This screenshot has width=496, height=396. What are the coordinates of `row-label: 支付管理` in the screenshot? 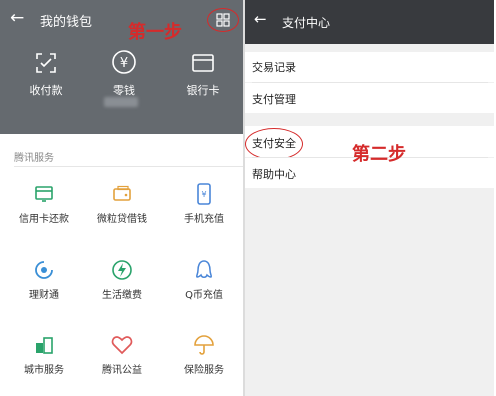 It's located at (274, 99).